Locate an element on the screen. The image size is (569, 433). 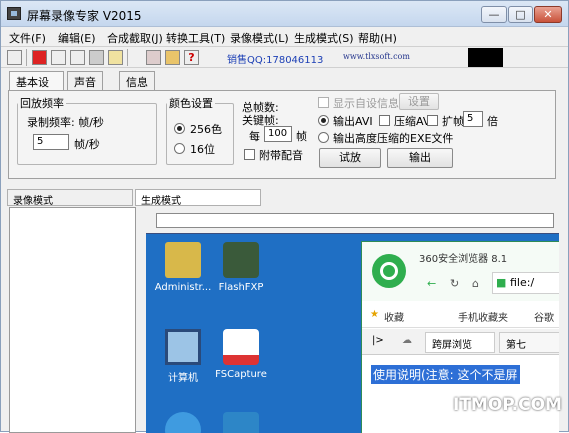
show-info-label: 显示自设信息 is located at coordinates (366, 103).